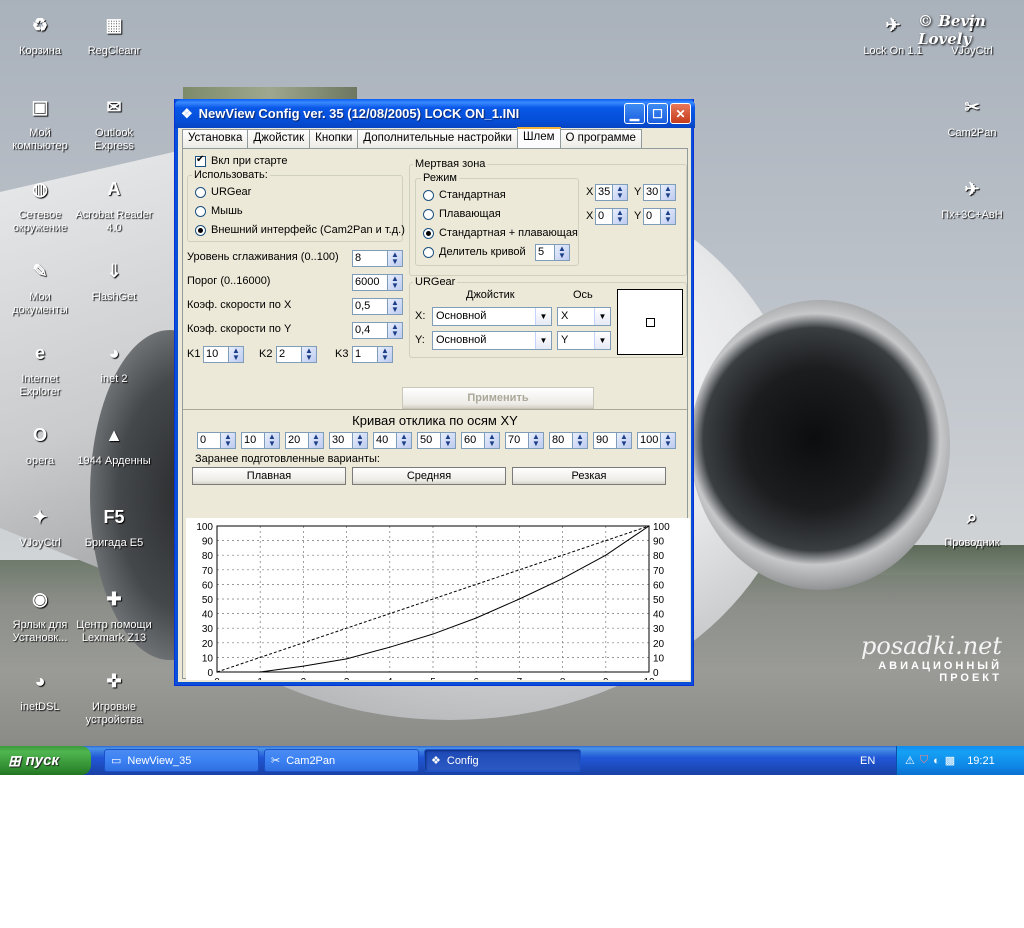 This screenshot has height=928, width=1024. Describe the element at coordinates (429, 440) in the screenshot. I see `curve-point-value: 50` at that location.